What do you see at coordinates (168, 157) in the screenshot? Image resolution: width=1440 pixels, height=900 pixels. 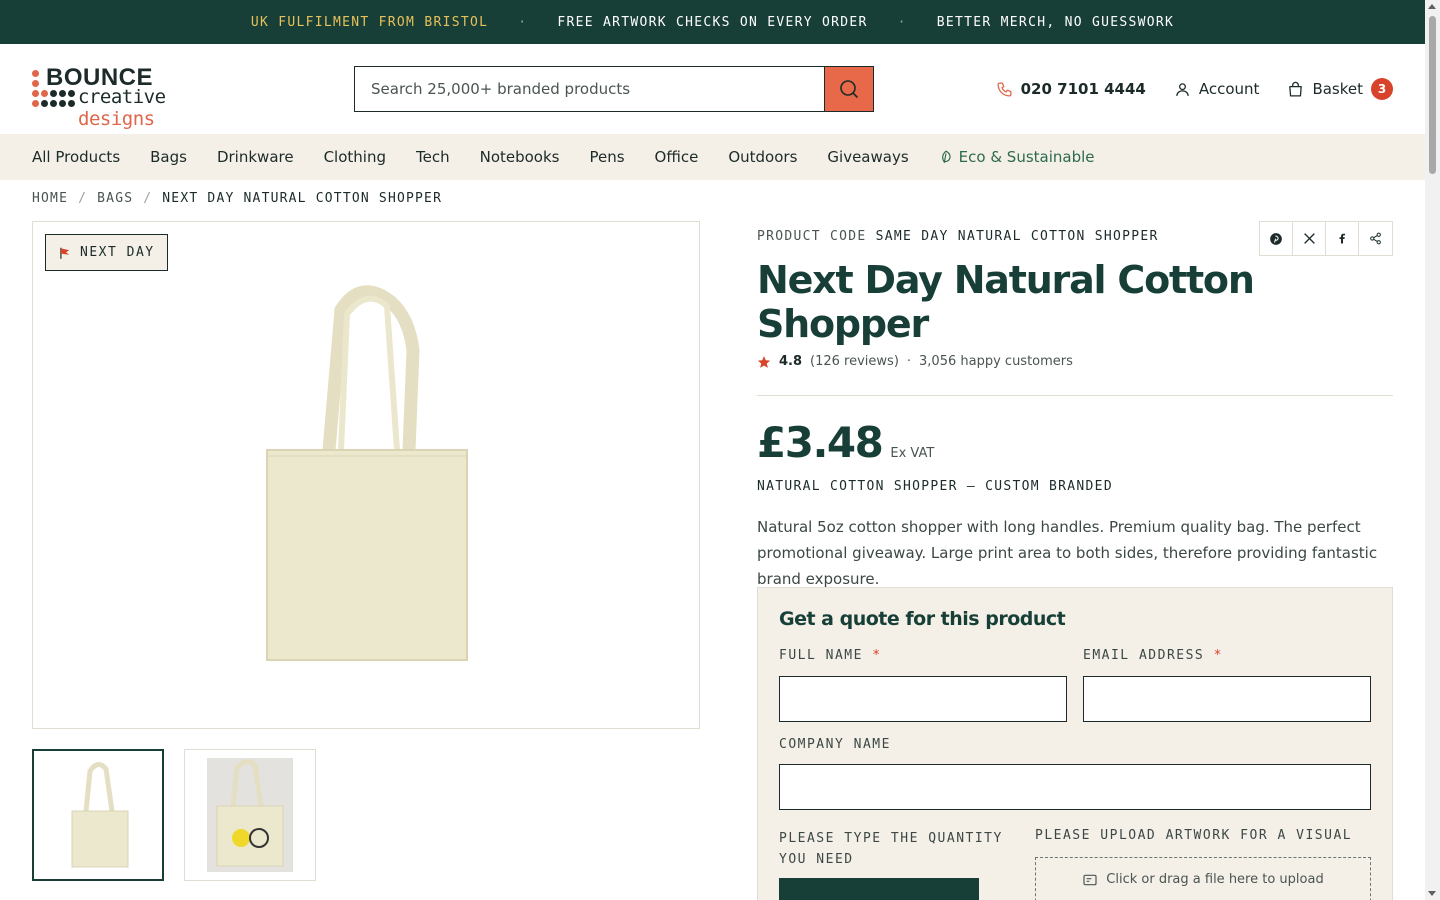 I see `nav-item-bags: Bags` at bounding box center [168, 157].